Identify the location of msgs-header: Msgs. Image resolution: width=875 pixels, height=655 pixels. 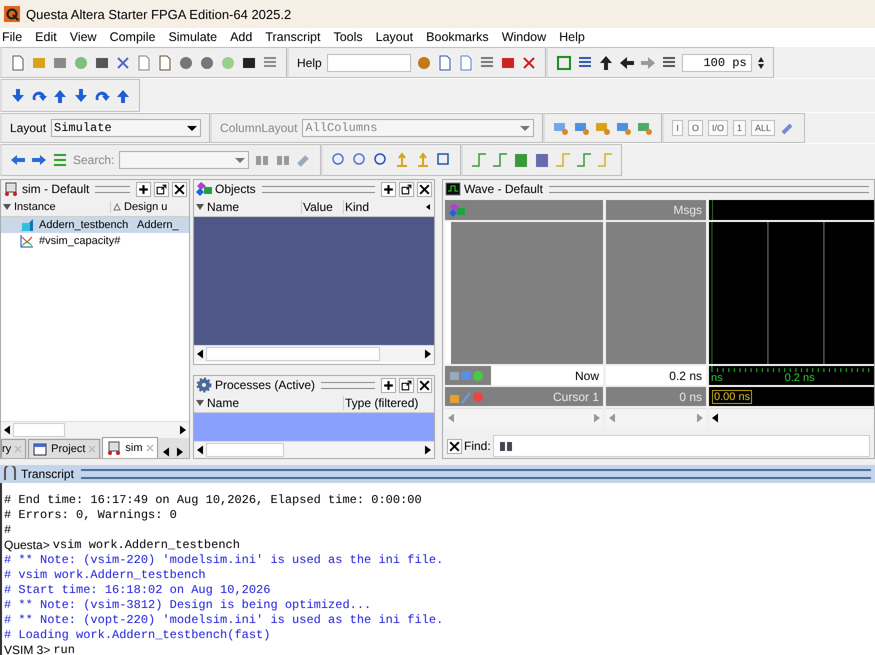
(687, 210).